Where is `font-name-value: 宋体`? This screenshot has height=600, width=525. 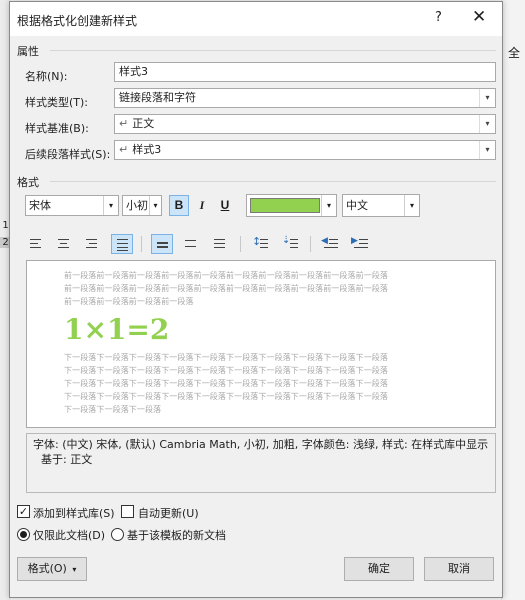 font-name-value: 宋体 is located at coordinates (40, 205).